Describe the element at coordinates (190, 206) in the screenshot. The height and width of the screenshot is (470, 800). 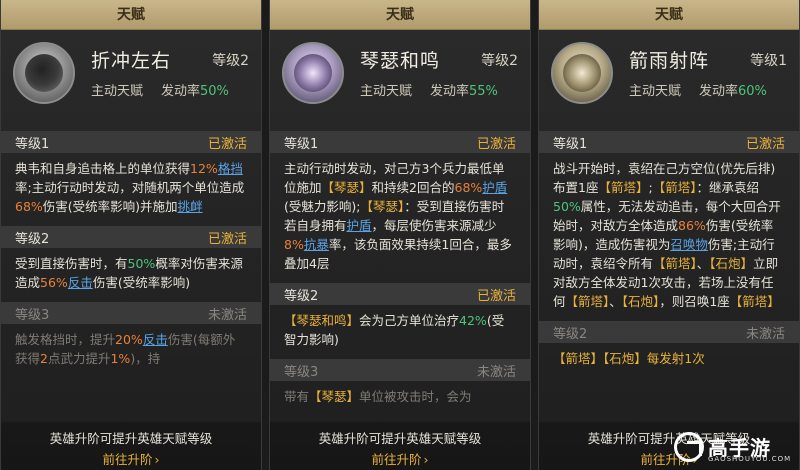
I see `keyword-link: 挑衅` at that location.